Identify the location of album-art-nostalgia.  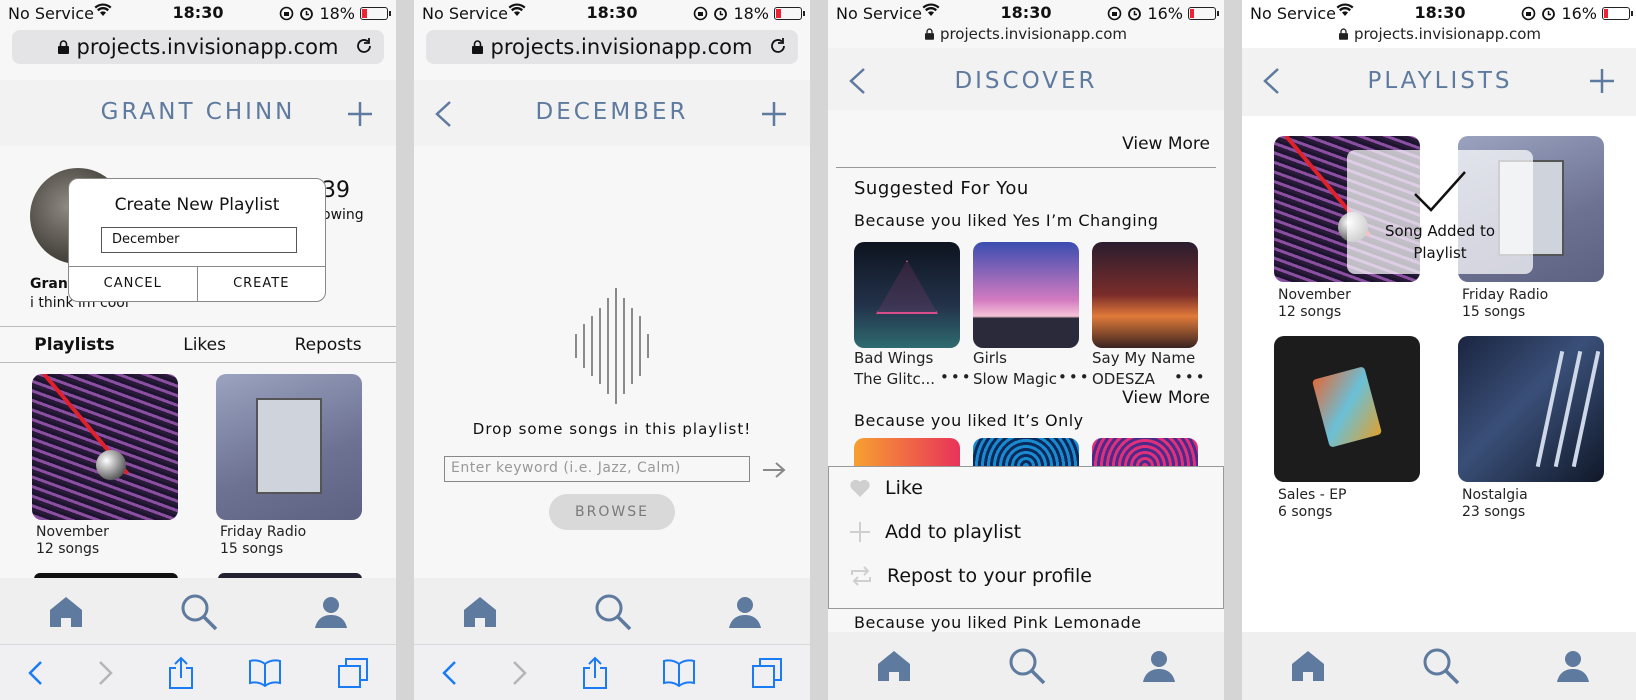
(1531, 409).